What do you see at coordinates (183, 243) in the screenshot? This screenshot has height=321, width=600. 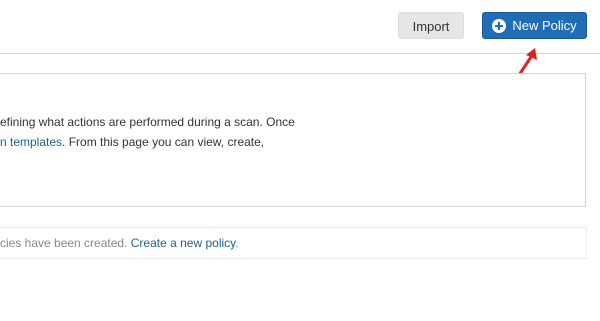 I see `create-new-policy-link: Create a new policy` at bounding box center [183, 243].